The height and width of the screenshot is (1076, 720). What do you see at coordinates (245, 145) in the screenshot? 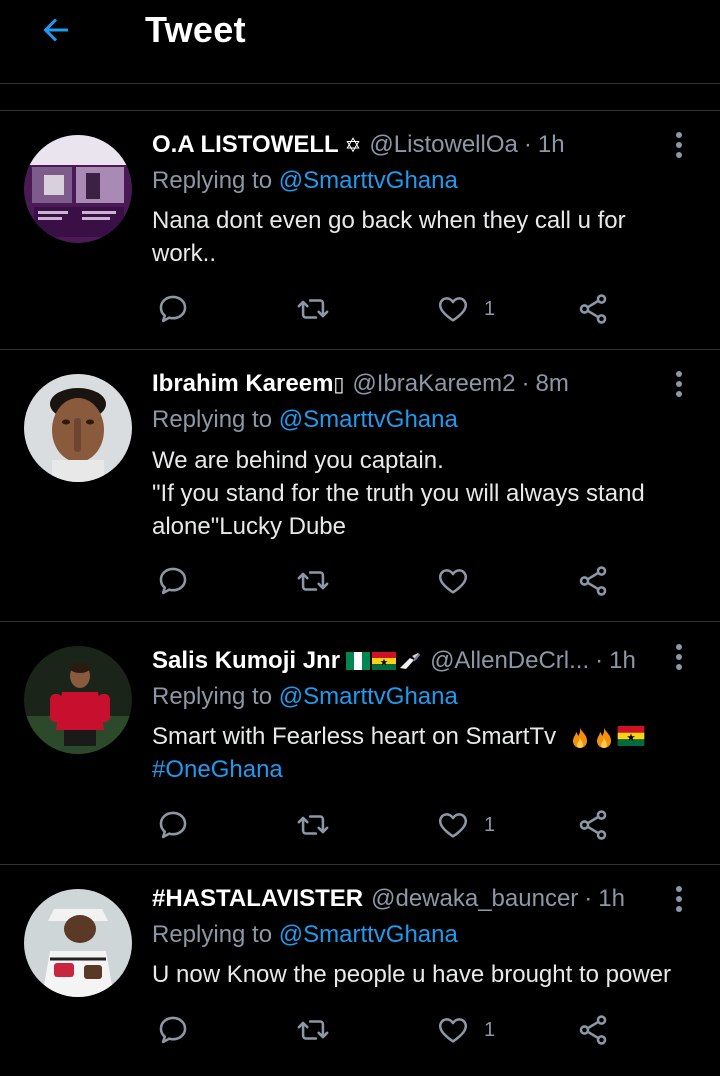
I see `display-name: O.A LISTOWELL` at bounding box center [245, 145].